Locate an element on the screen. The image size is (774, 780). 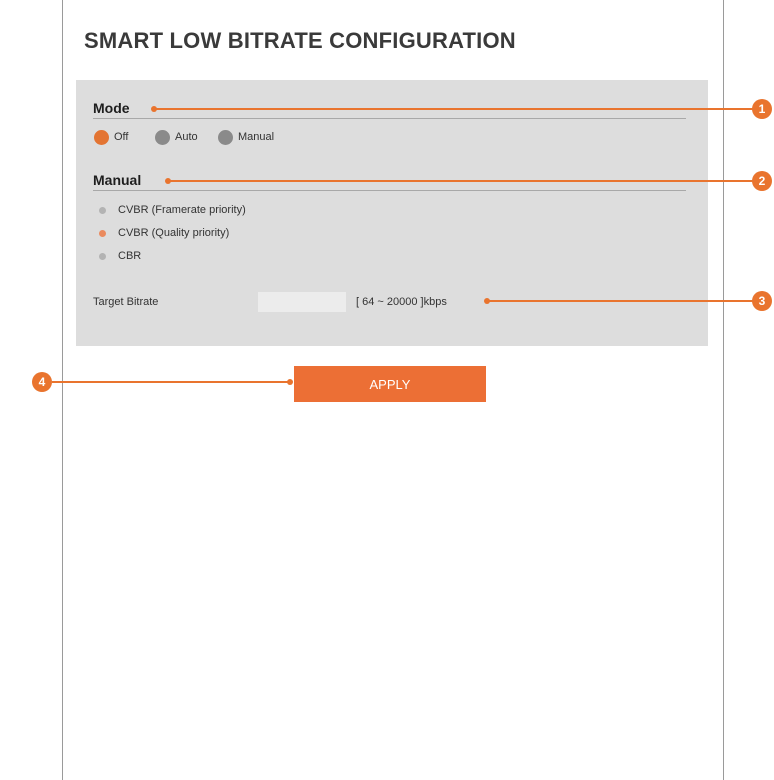
mode-auto-label: Auto is located at coordinates (186, 137).